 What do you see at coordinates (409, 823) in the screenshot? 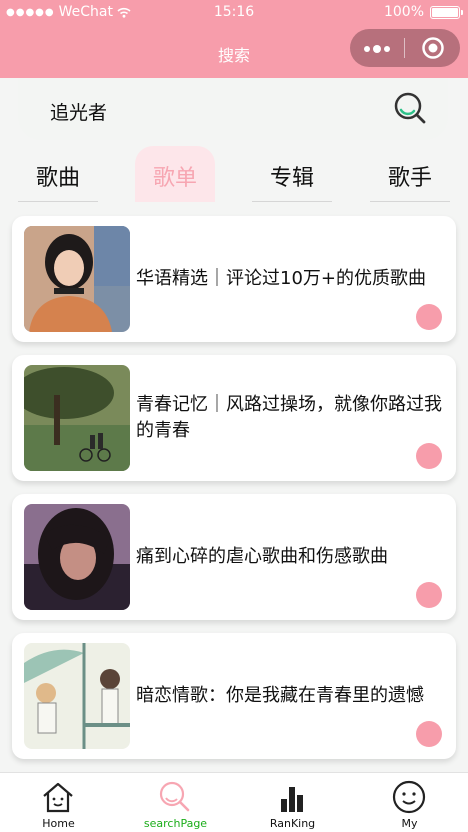
I see `tabbar-label: My` at bounding box center [409, 823].